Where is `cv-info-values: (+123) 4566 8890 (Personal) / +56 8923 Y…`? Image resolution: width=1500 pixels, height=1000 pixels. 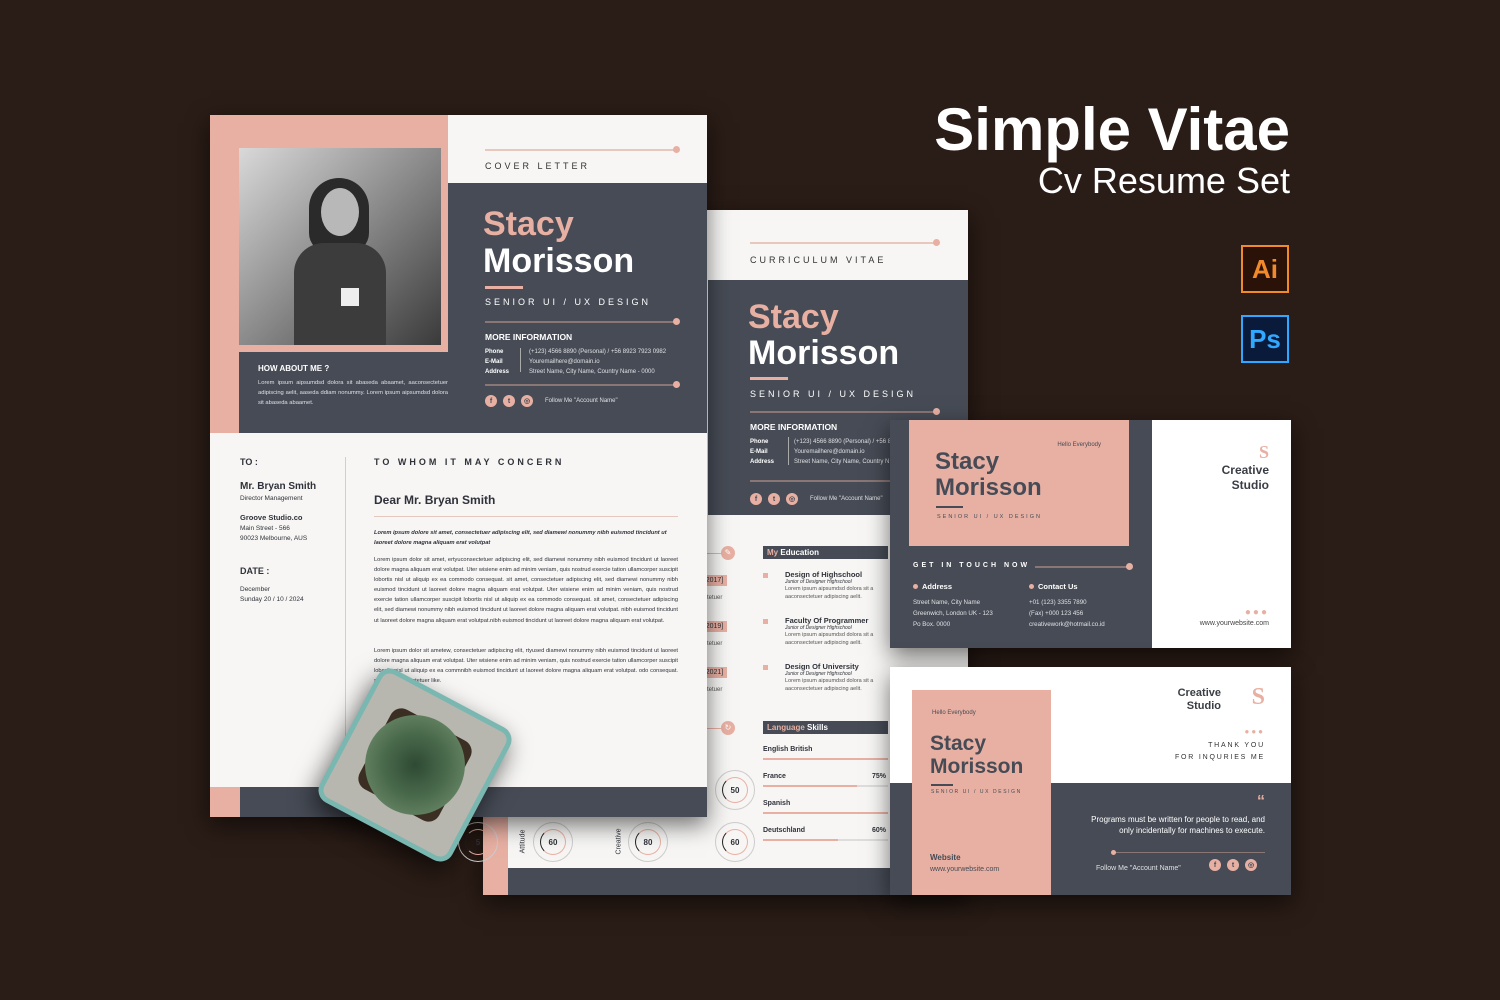 cv-info-values: (+123) 4566 8890 (Personal) / +56 8923 Y… is located at coordinates (847, 452).